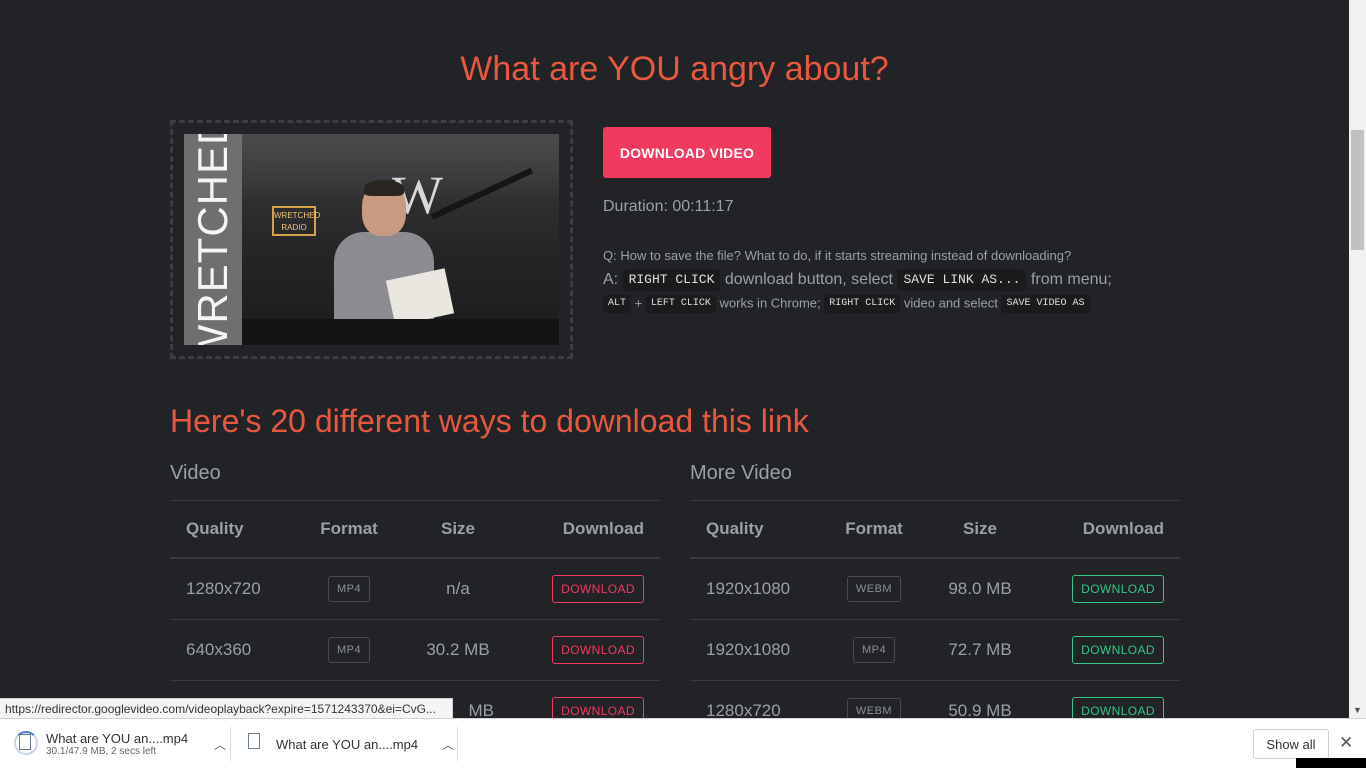 This screenshot has width=1366, height=768. I want to click on video-table-caption: Video, so click(415, 481).